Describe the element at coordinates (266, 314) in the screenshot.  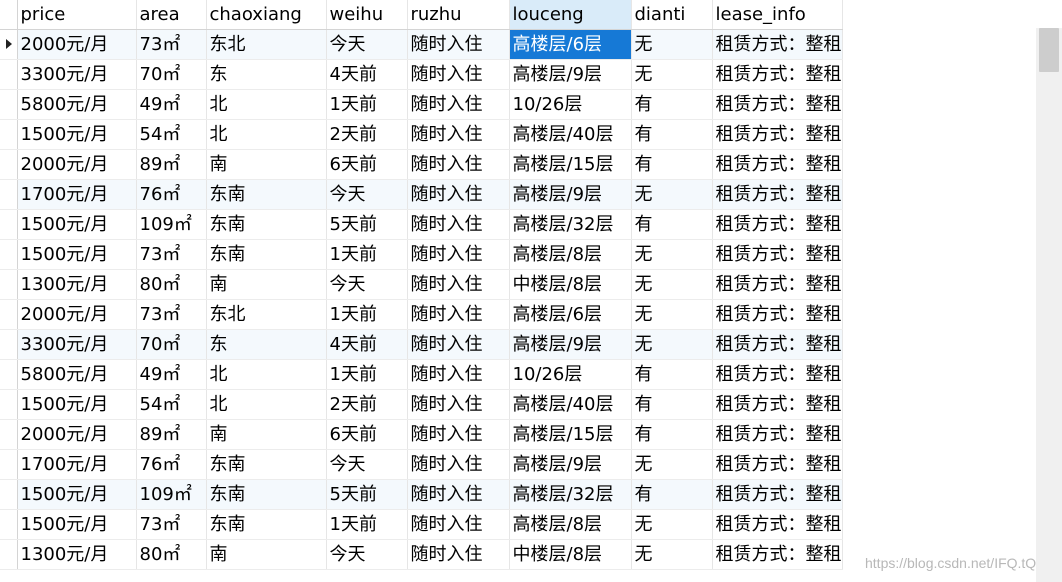
I see `cell-chaoxiang: 东北` at that location.